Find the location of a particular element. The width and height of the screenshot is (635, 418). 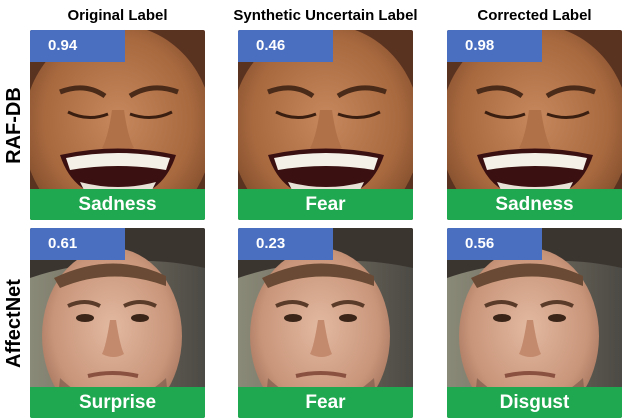

face-tile-affectnet-corrected: 0.56 Disgust is located at coordinates (534, 323).